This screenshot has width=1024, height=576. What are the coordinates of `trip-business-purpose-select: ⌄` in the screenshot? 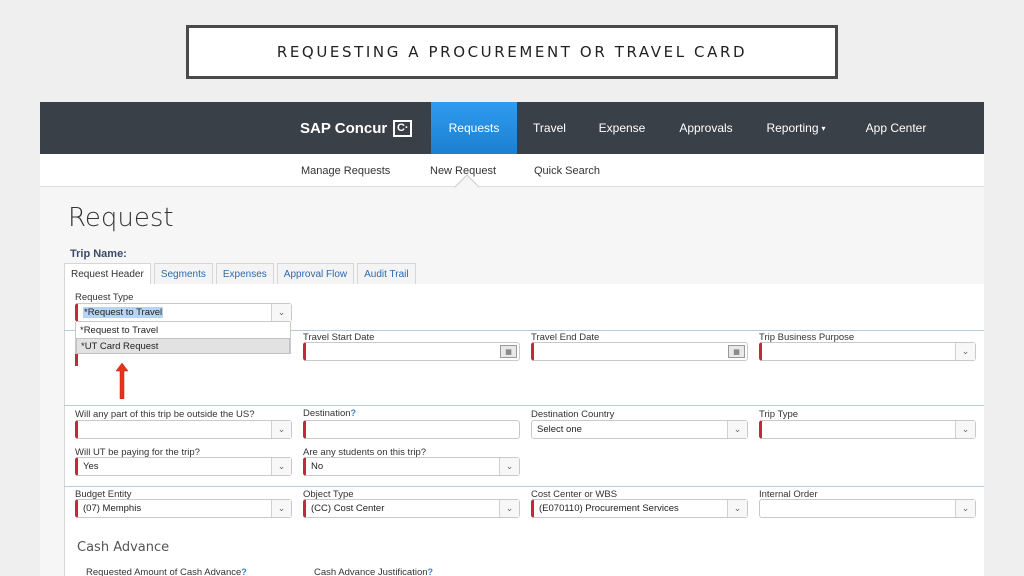 It's located at (867, 351).